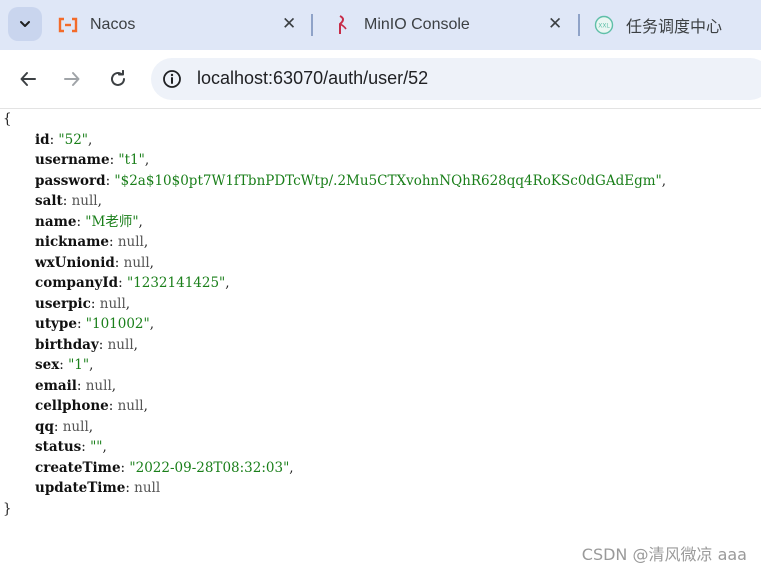 This screenshot has width=761, height=573. Describe the element at coordinates (70, 180) in the screenshot. I see `json-key: password` at that location.